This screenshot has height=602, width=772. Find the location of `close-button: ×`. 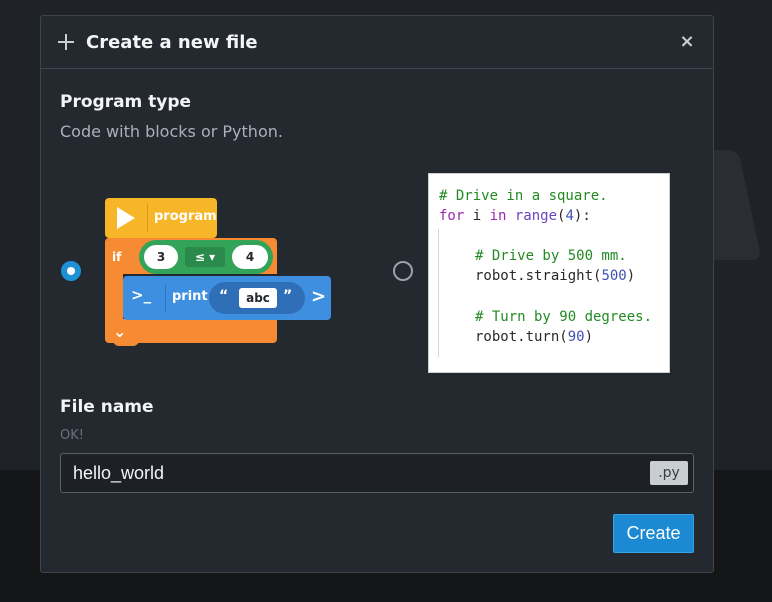

close-button: × is located at coordinates (687, 42).